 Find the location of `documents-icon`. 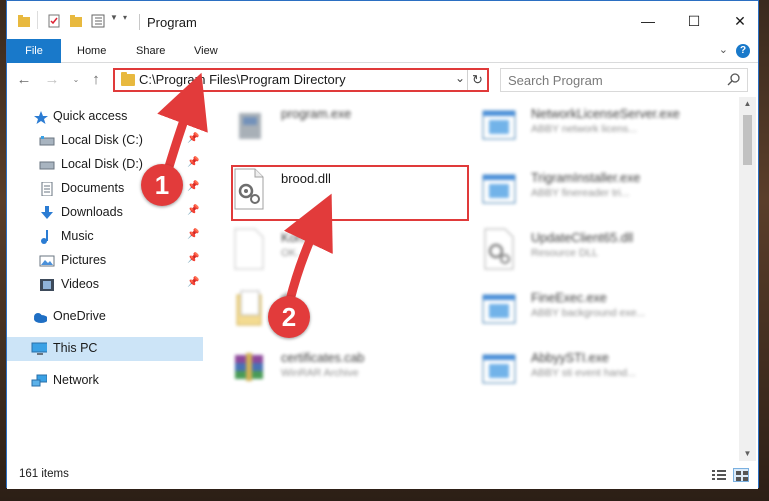

documents-icon is located at coordinates (47, 189).